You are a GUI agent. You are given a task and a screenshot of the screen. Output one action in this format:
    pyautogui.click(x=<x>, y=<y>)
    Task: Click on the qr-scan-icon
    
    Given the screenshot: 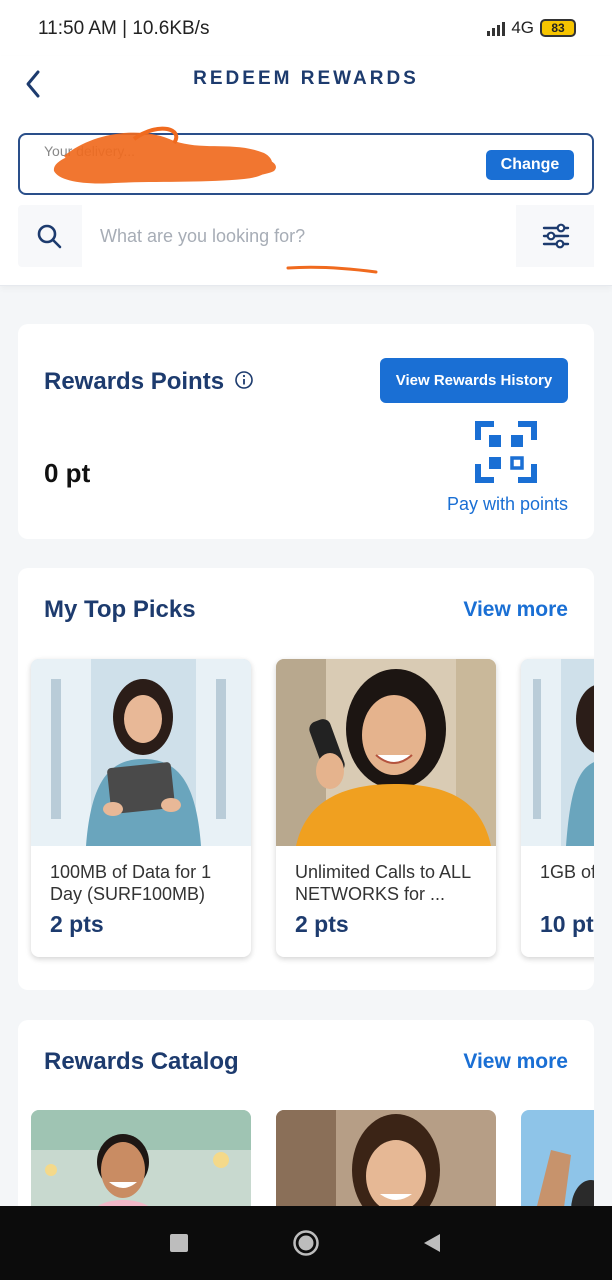 What is the action you would take?
    pyautogui.click(x=506, y=452)
    